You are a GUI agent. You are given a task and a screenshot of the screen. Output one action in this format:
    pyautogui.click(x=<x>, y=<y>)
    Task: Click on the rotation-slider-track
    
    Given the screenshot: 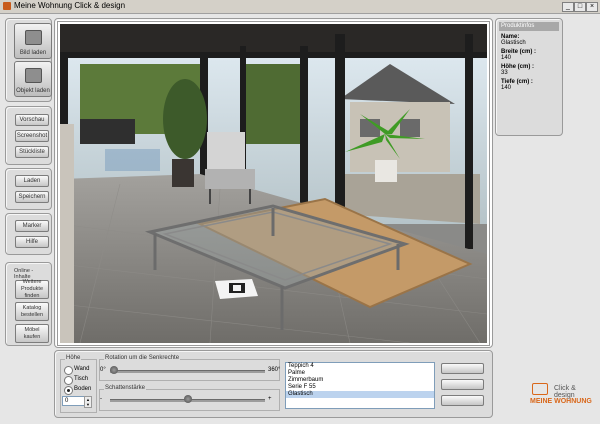 What is the action you would take?
    pyautogui.click(x=187, y=371)
    